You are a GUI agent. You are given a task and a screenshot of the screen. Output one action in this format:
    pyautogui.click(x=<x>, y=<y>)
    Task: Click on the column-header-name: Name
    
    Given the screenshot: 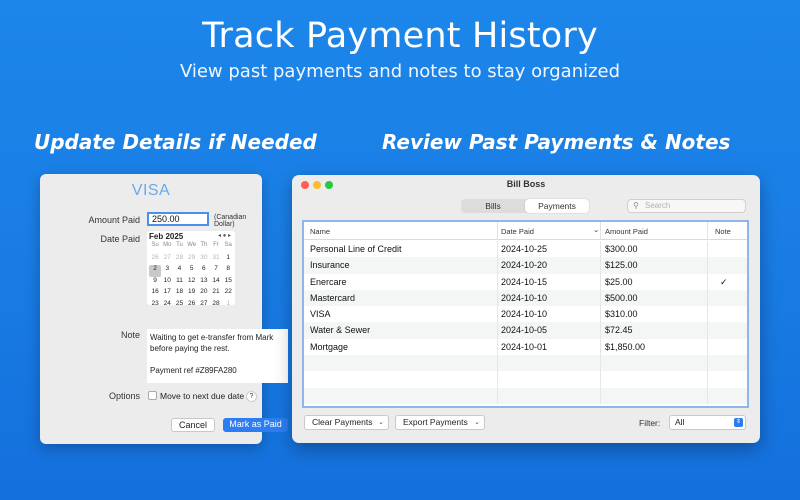 What is the action you would take?
    pyautogui.click(x=320, y=231)
    